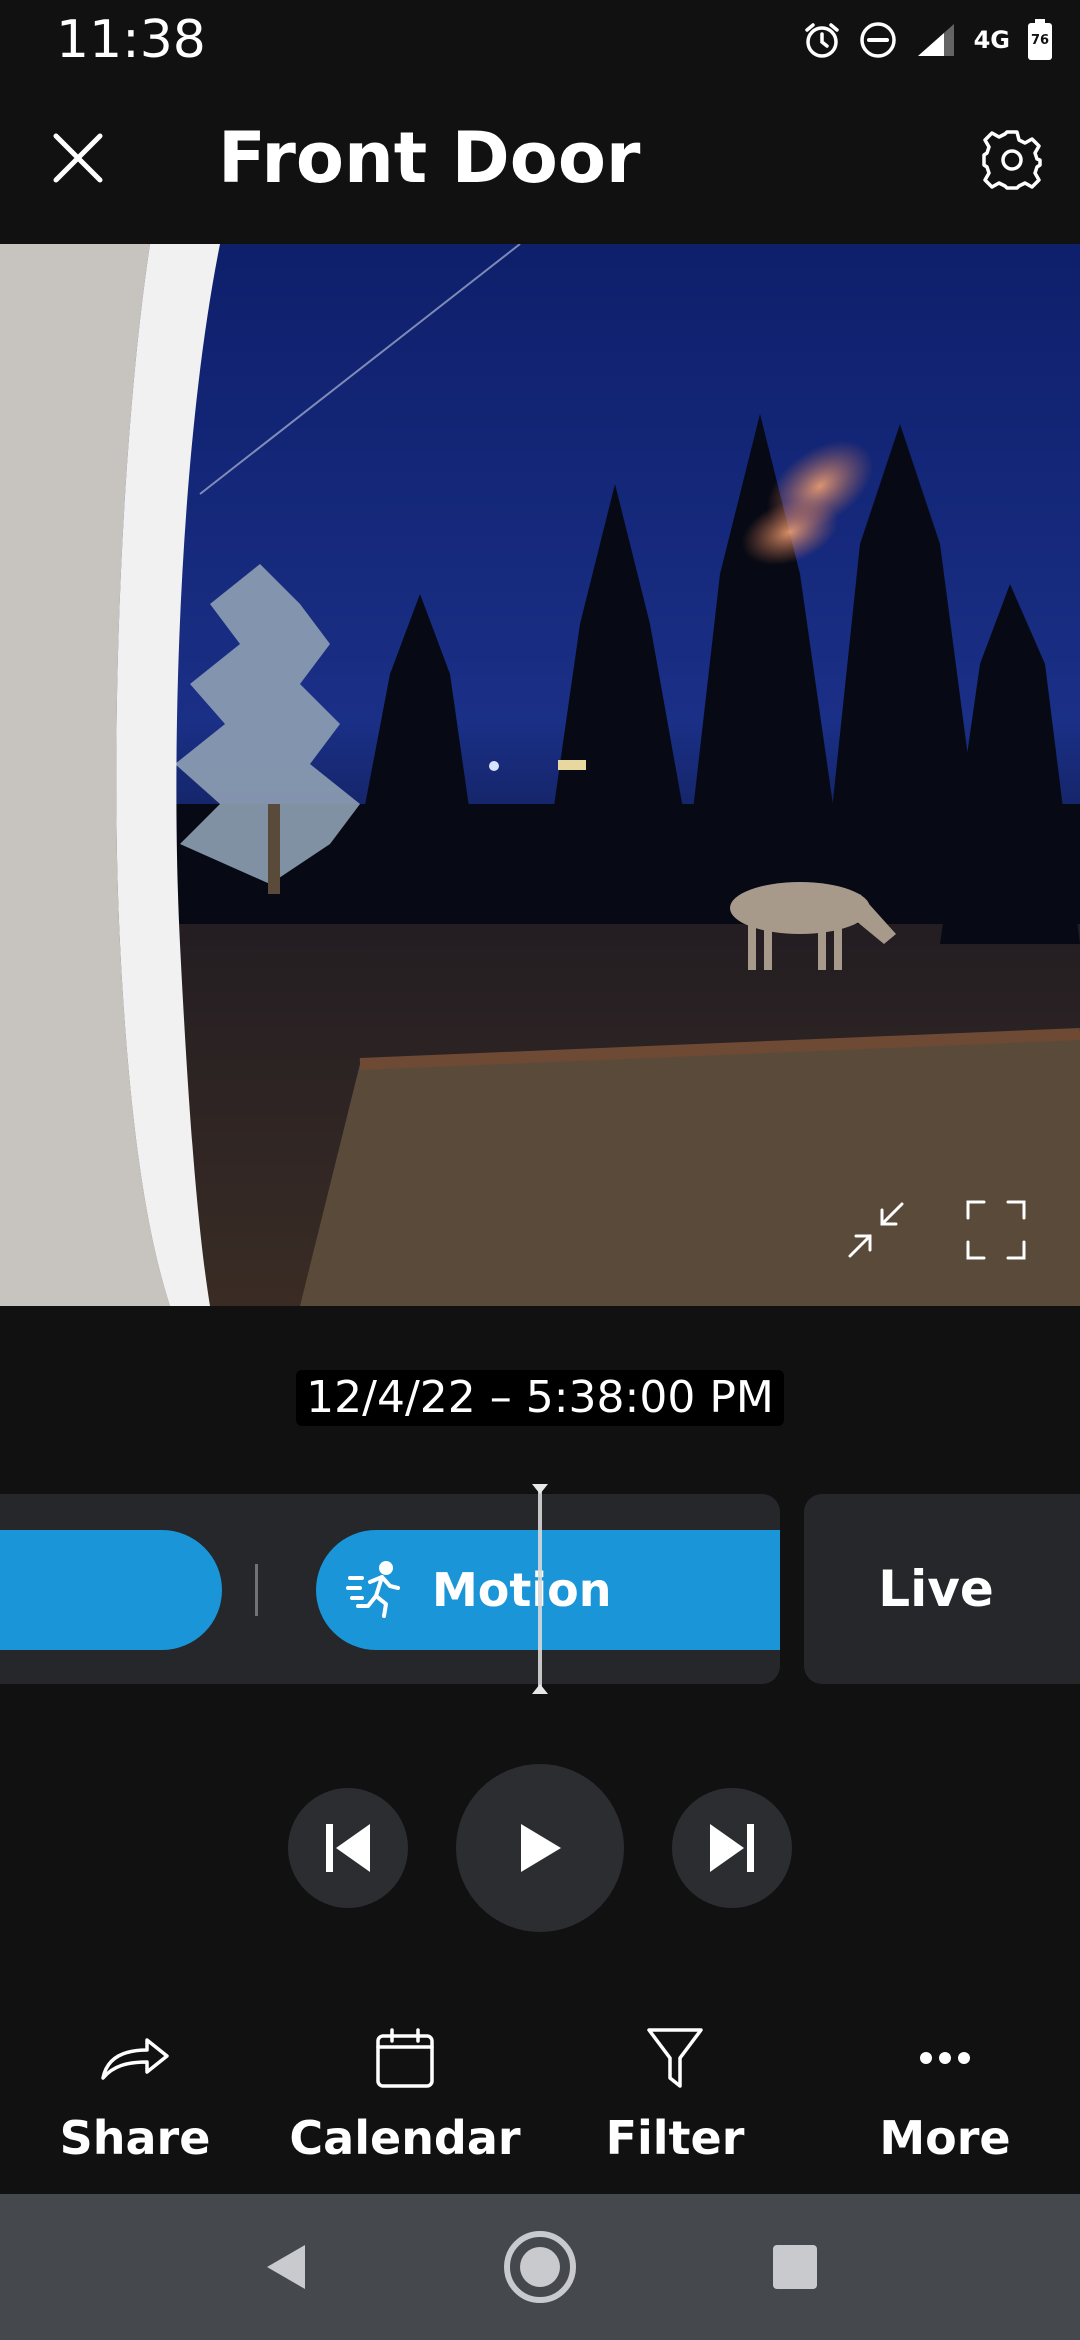 The width and height of the screenshot is (1080, 2340). I want to click on collapse-icon, so click(876, 1230).